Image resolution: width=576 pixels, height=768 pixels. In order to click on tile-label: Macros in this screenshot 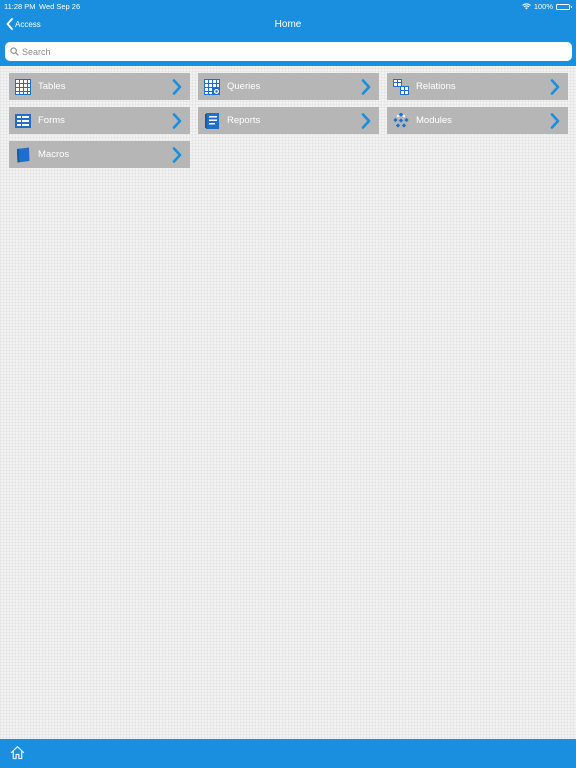, I will do `click(54, 154)`.